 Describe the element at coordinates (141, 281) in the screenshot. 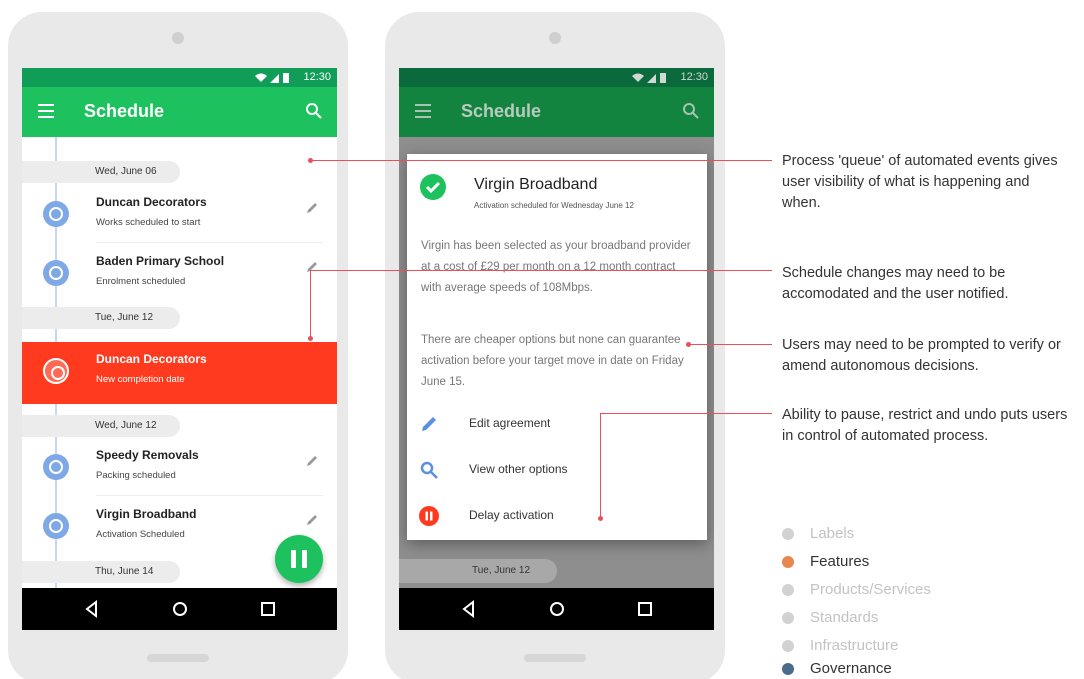

I see `item-subtitle: Enrolment scheduled` at that location.